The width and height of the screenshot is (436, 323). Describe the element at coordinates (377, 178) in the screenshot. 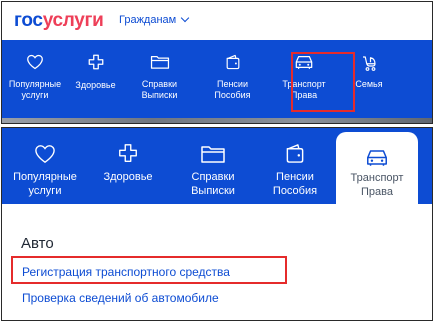

I see `category-label: Транспорт` at that location.